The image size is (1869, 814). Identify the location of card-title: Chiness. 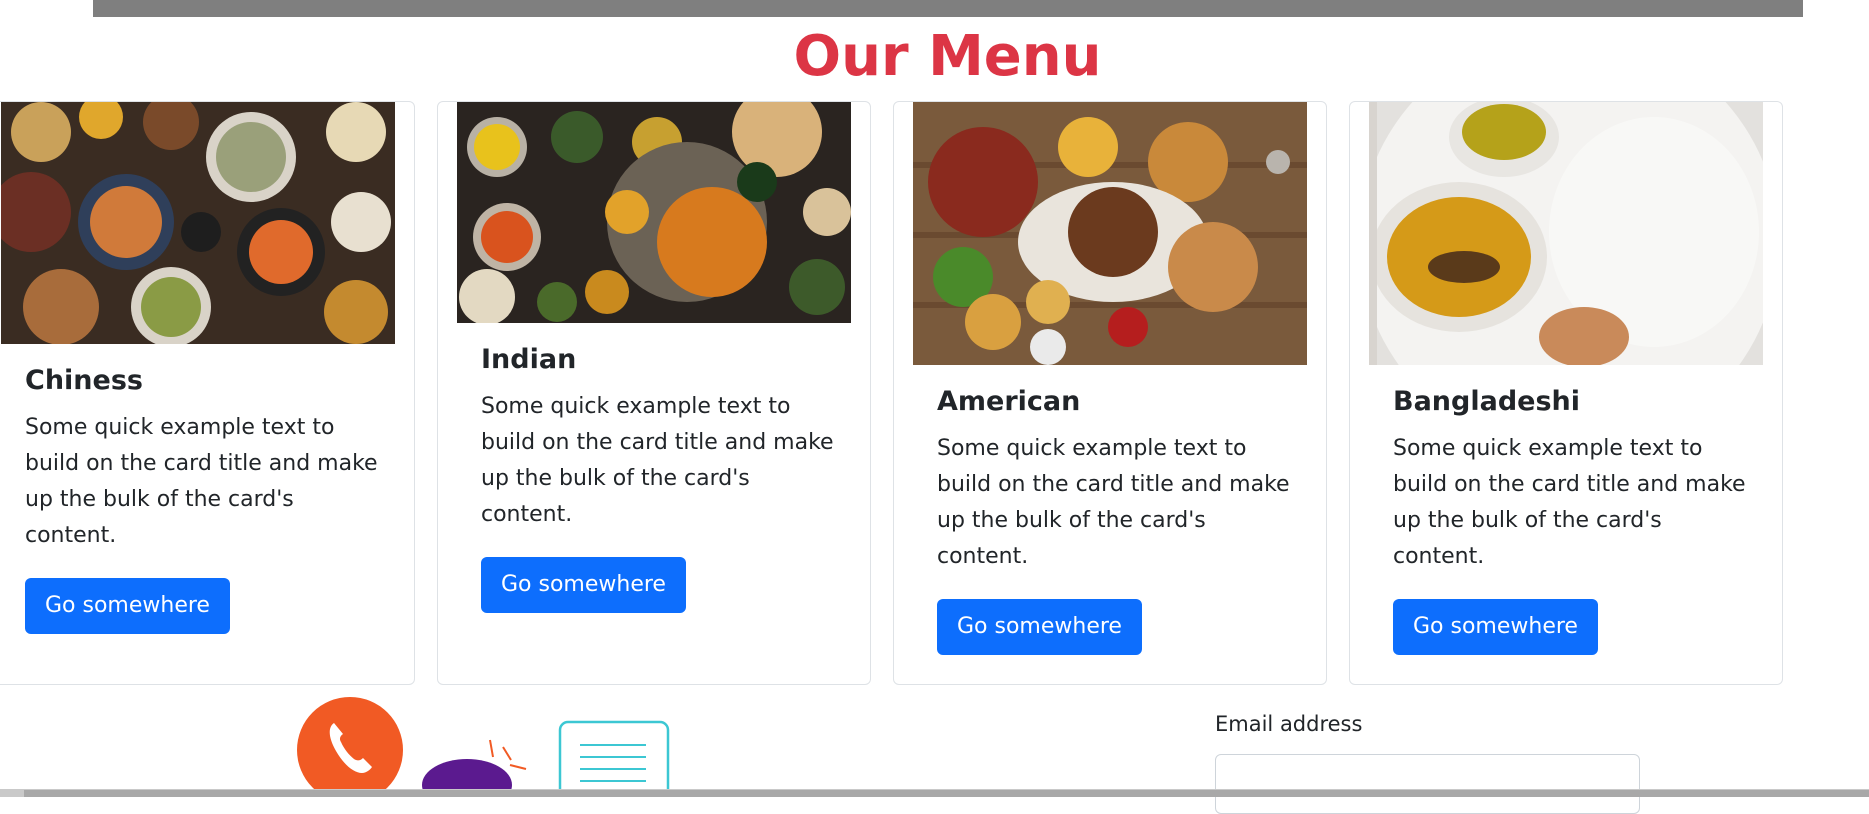
(84, 380).